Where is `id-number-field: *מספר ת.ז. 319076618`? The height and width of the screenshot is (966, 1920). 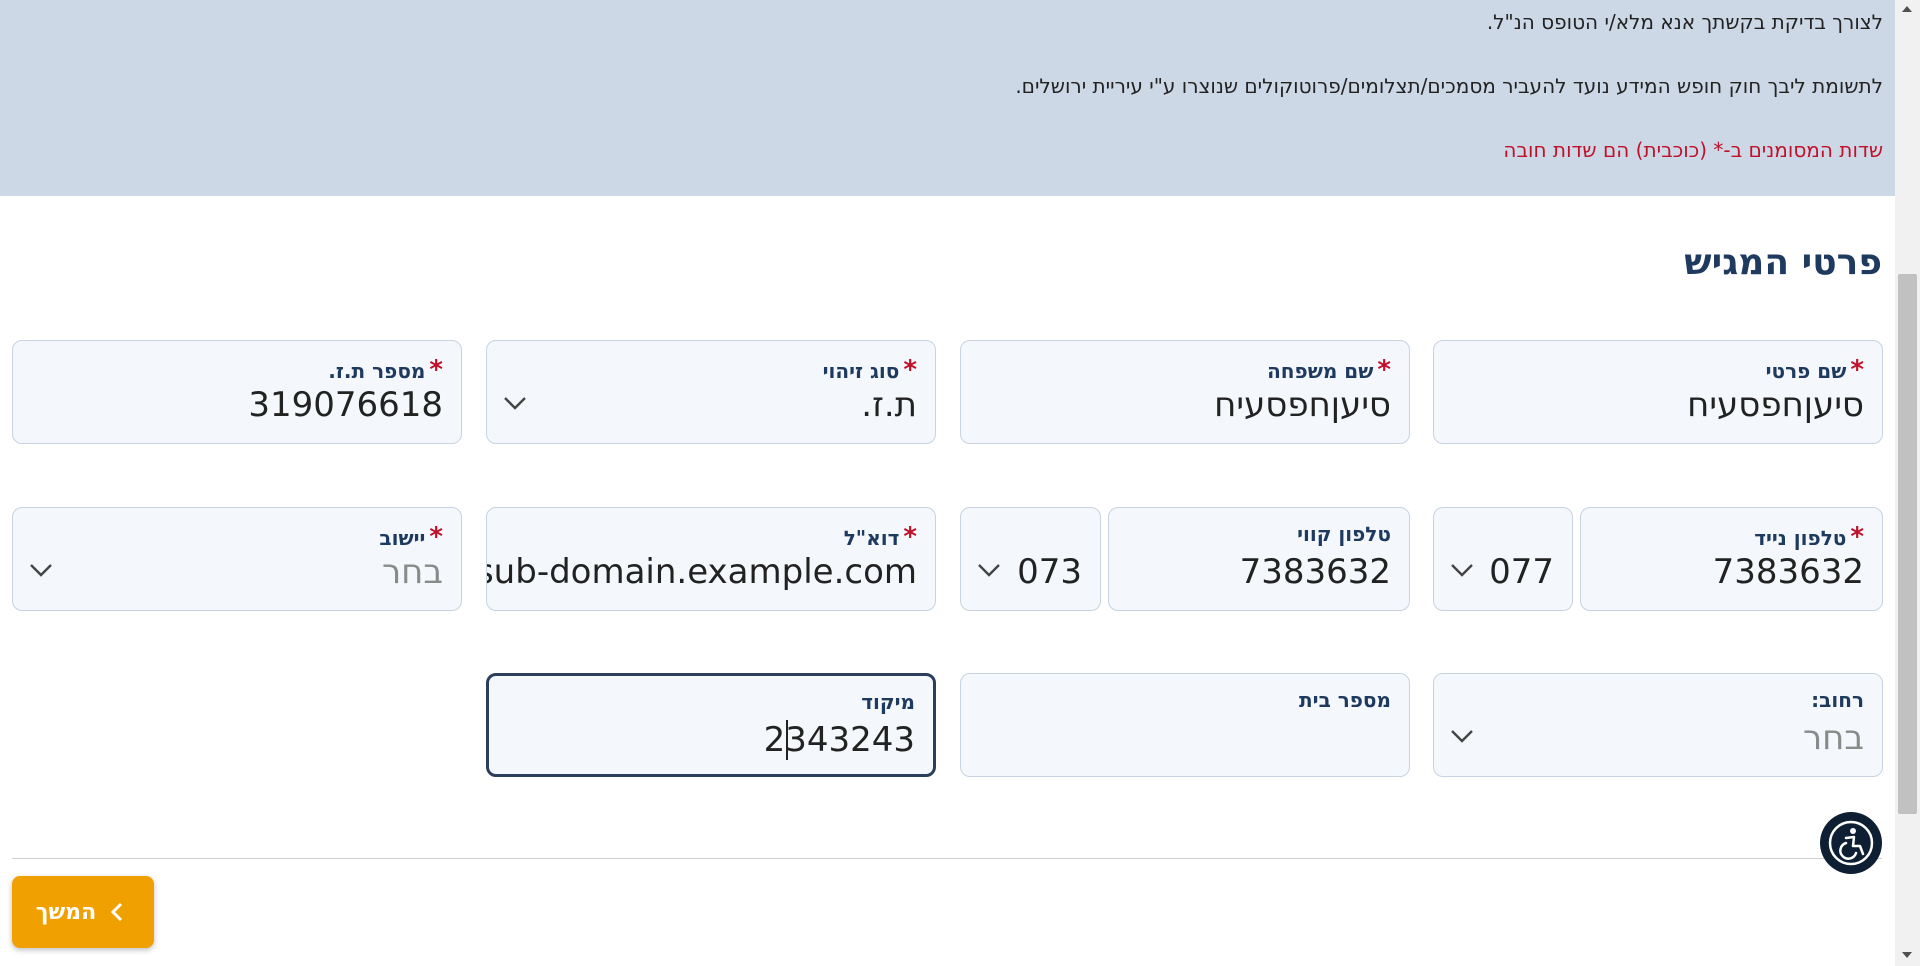 id-number-field: *מספר ת.ז. 319076618 is located at coordinates (237, 392).